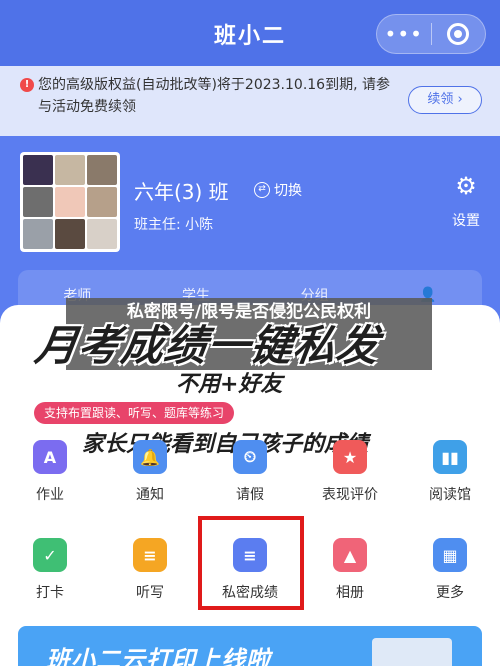  What do you see at coordinates (250, 457) in the screenshot?
I see `calendar-icon: ⏲` at bounding box center [250, 457].